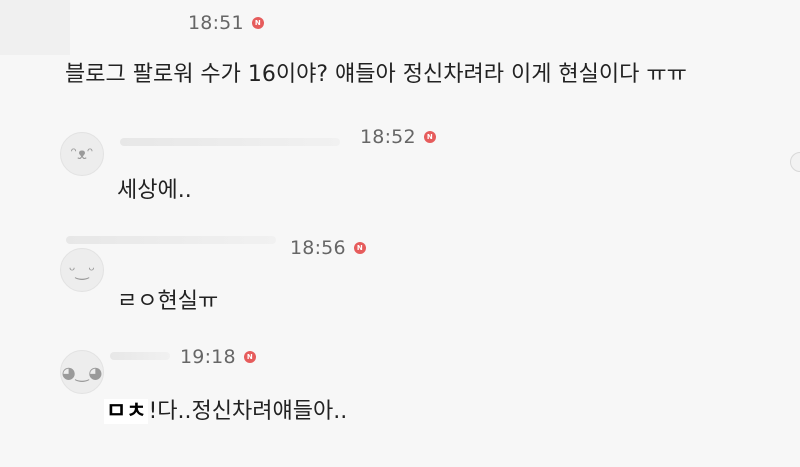 The image size is (800, 467). I want to click on censor-block: ㅁㅊ, so click(126, 411).